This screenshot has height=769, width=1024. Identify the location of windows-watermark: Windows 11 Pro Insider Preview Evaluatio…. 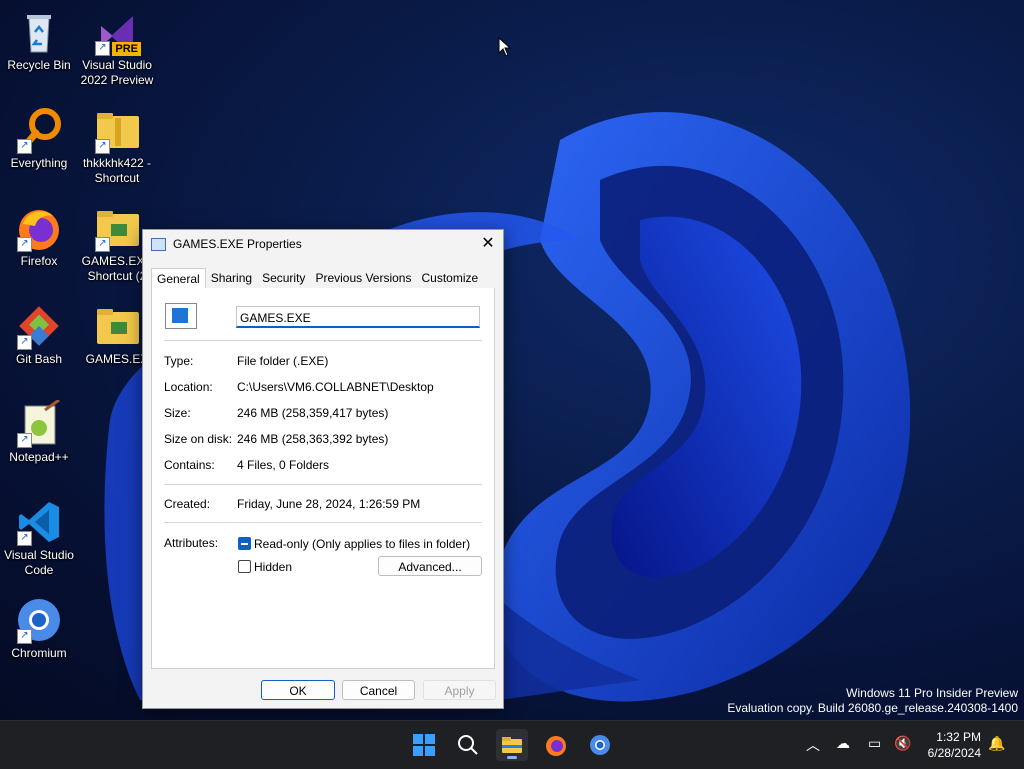
(872, 701).